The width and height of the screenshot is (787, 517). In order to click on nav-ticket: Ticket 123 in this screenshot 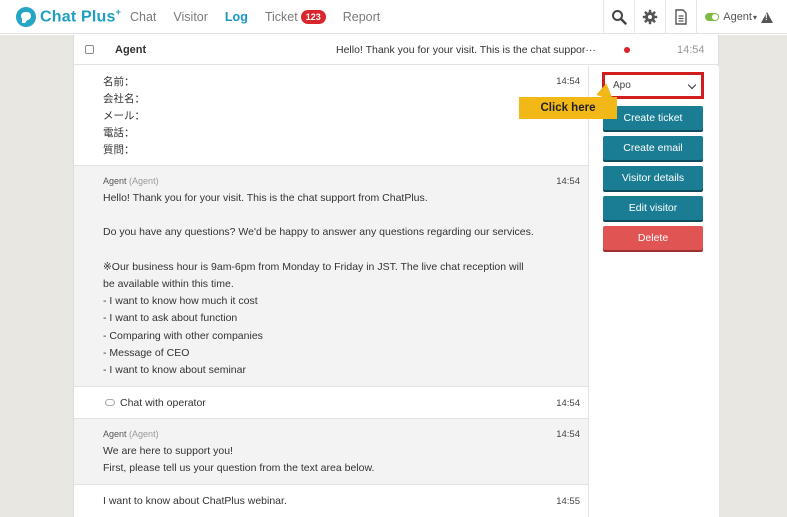, I will do `click(295, 17)`.